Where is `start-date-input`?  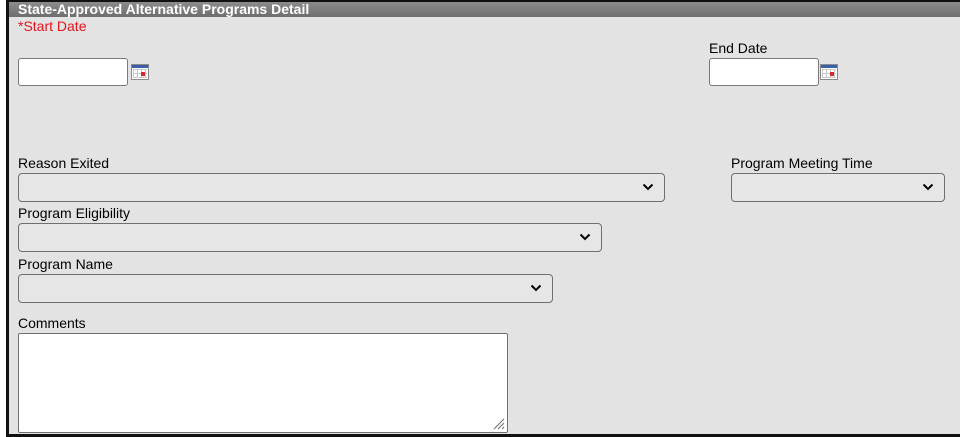
start-date-input is located at coordinates (73, 72).